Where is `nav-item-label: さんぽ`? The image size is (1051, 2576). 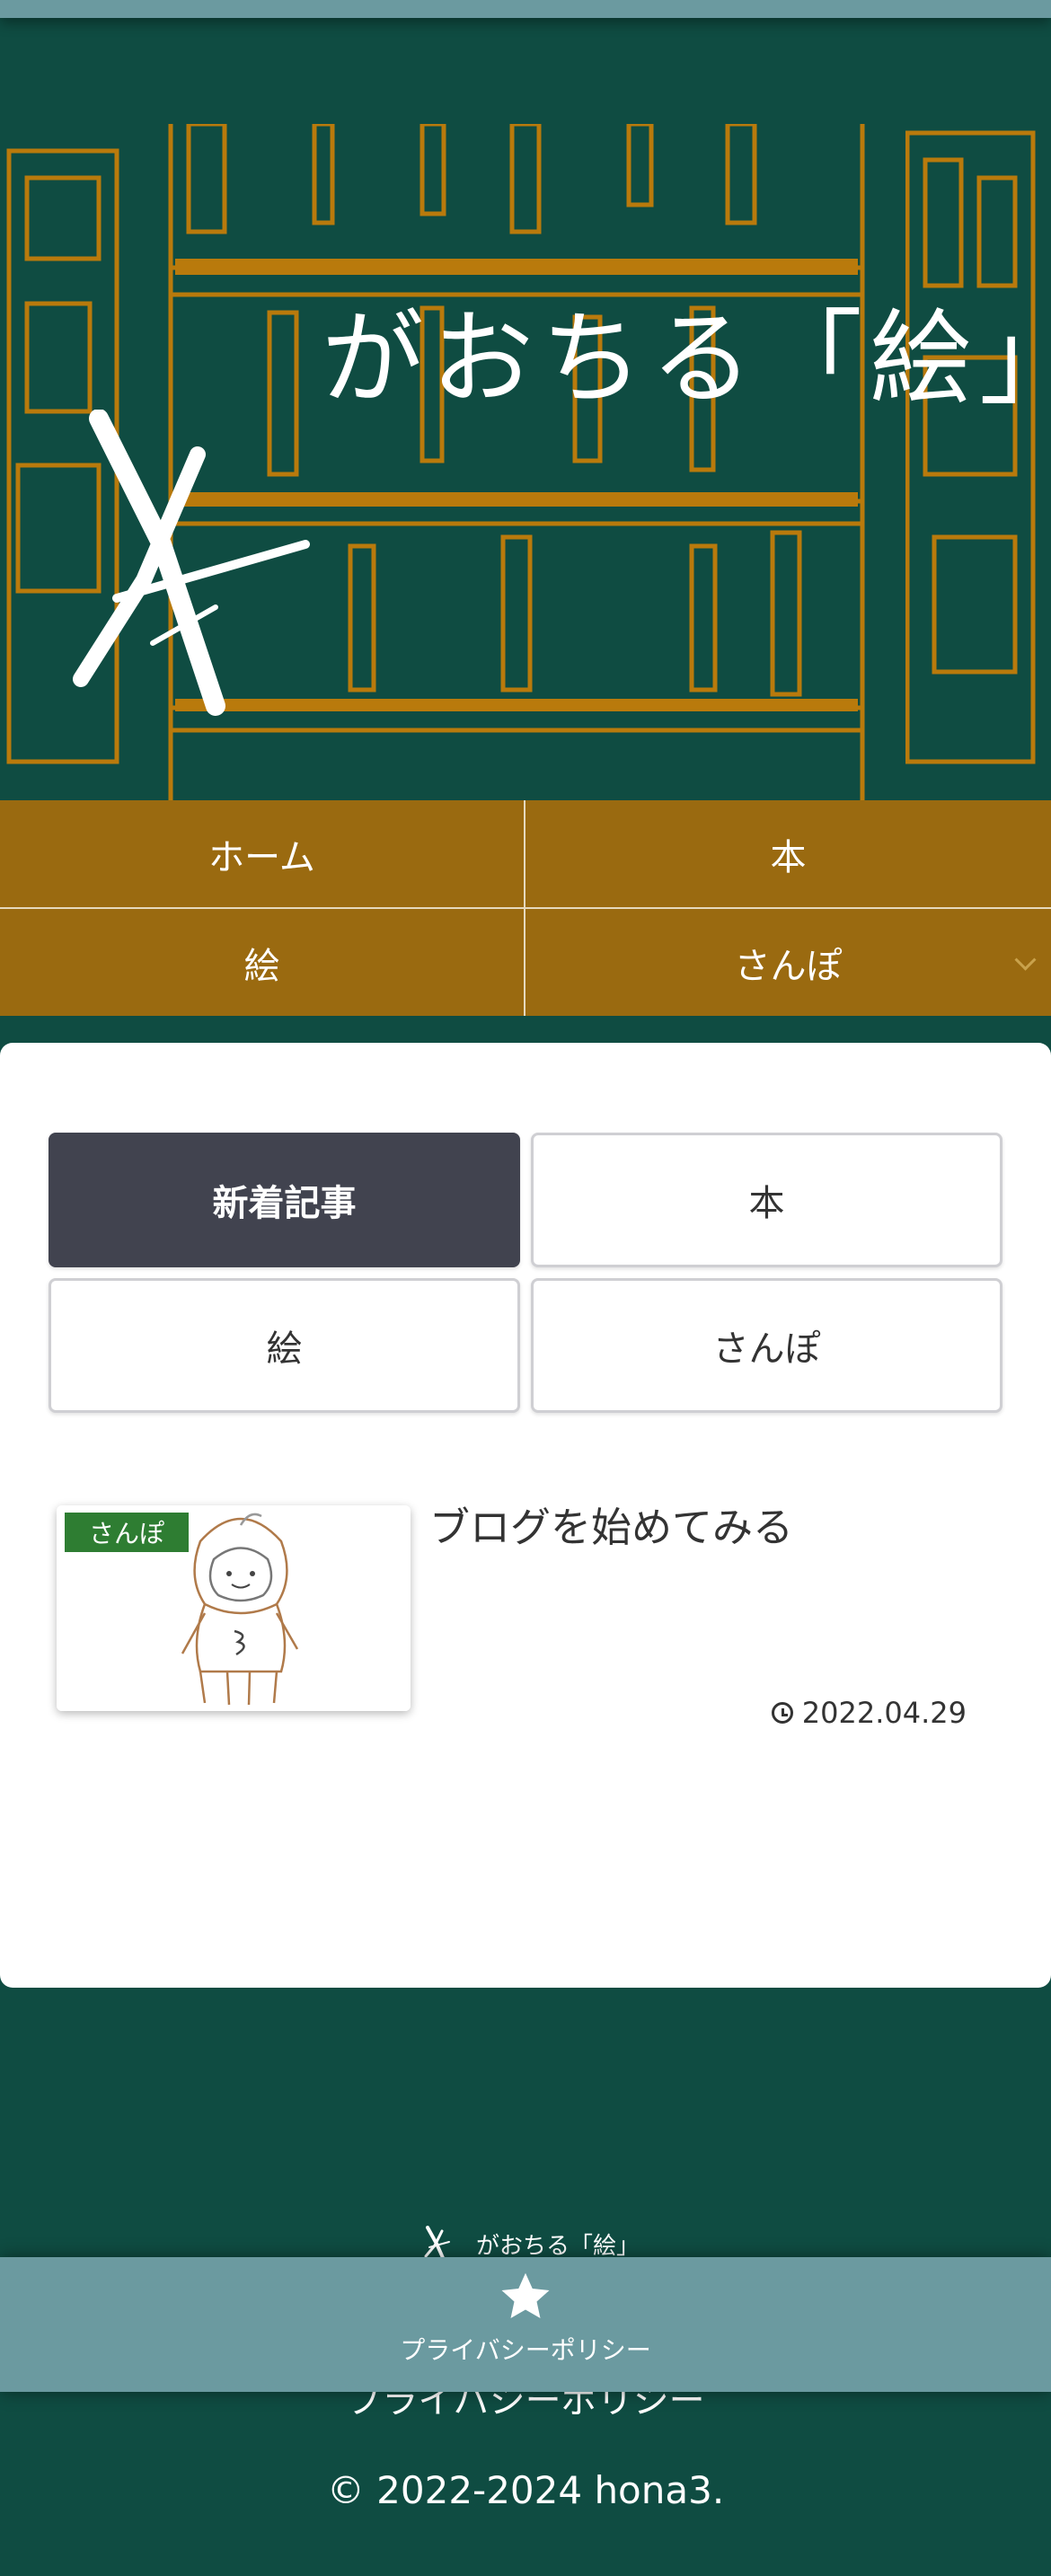
nav-item-label: さんぽ is located at coordinates (788, 966).